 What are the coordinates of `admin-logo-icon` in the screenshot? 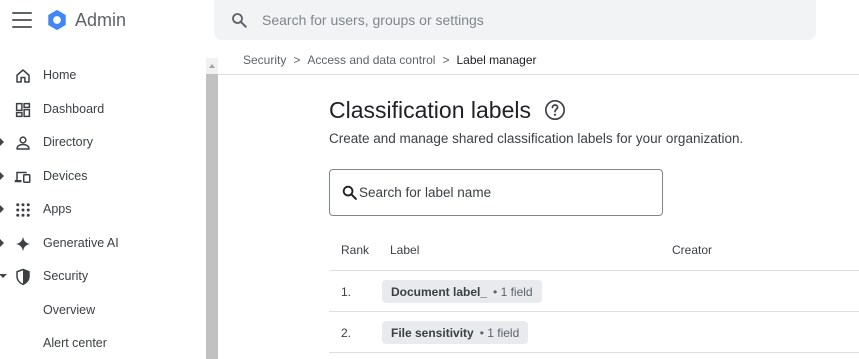 It's located at (57, 20).